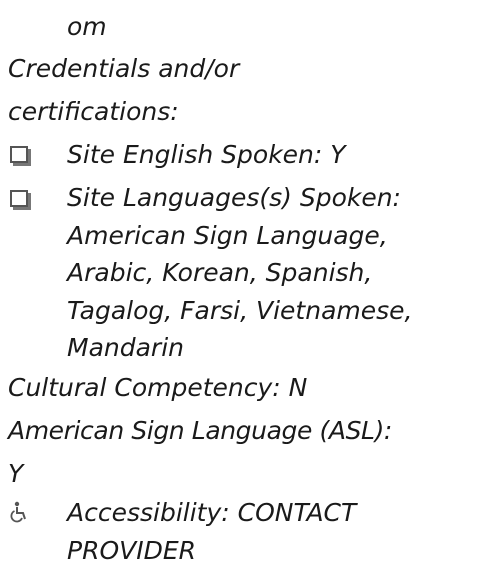 This screenshot has height=566, width=478. I want to click on wheelchair-icon, so click(20, 511).